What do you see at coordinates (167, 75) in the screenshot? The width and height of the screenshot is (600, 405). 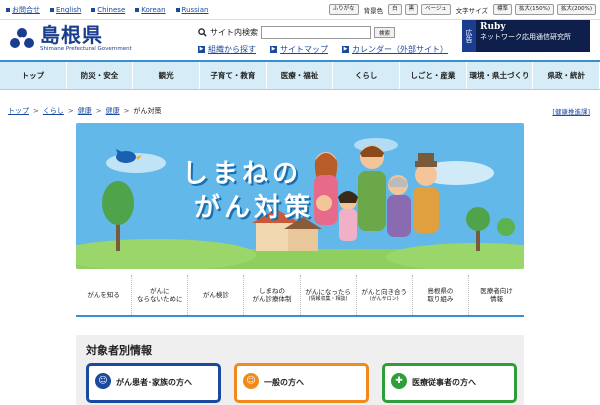 I see `nav-item-tourism: 観光` at bounding box center [167, 75].